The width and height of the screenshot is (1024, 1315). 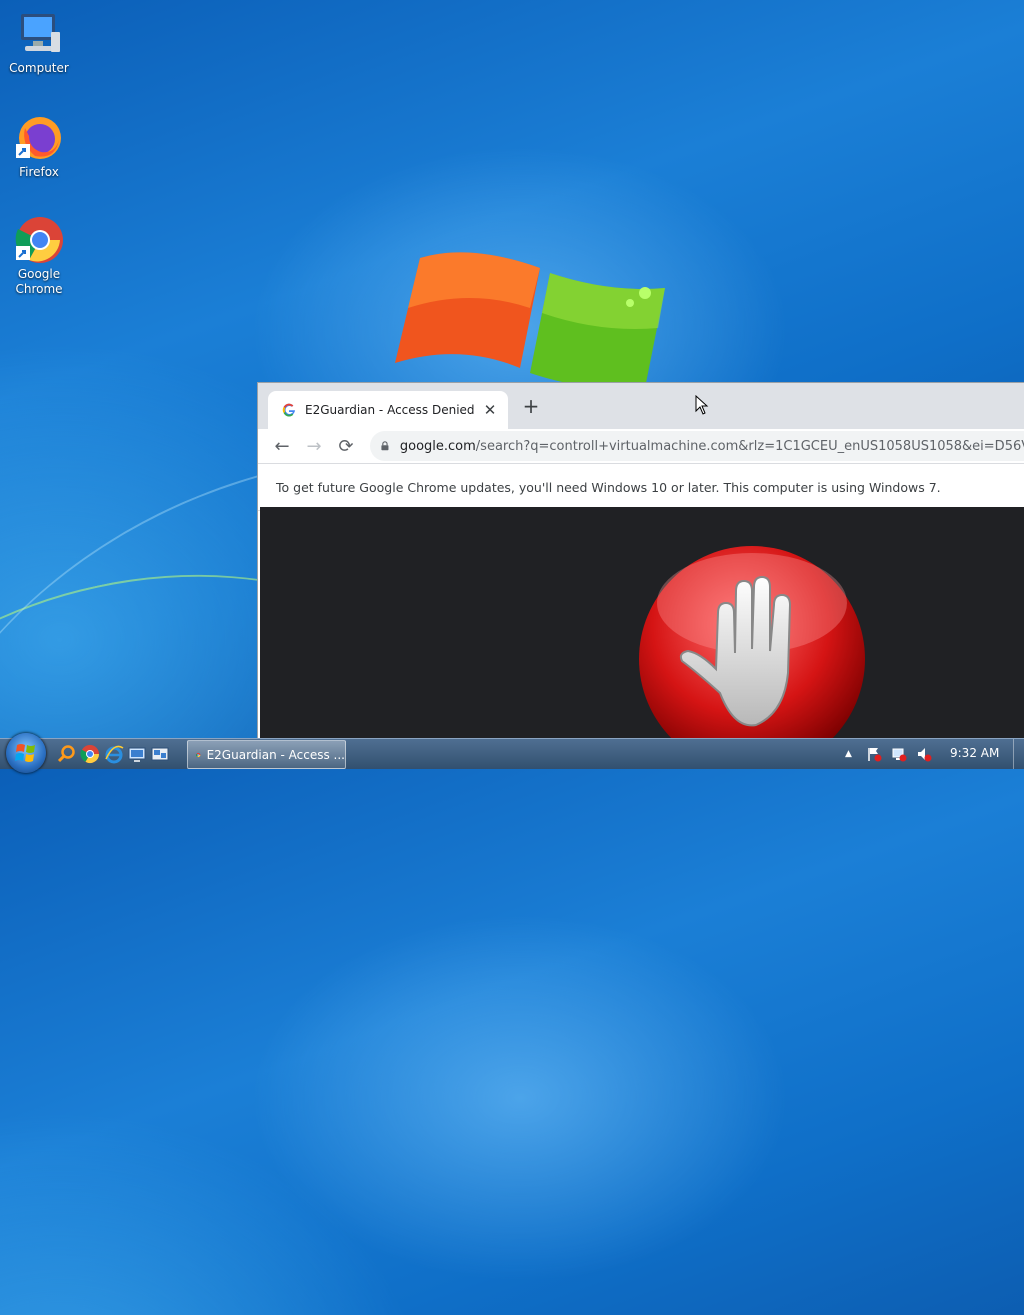 I want to click on desktop-icon-chrome: Google Chrome, so click(x=39, y=256).